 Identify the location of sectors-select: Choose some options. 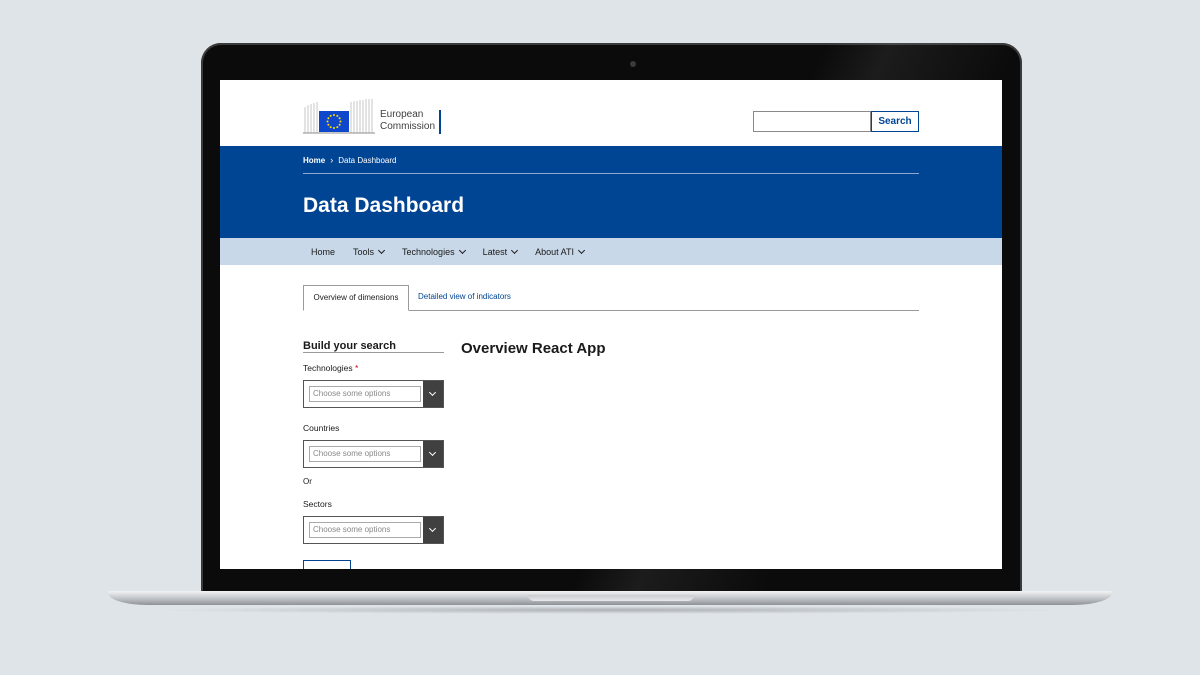
(373, 530).